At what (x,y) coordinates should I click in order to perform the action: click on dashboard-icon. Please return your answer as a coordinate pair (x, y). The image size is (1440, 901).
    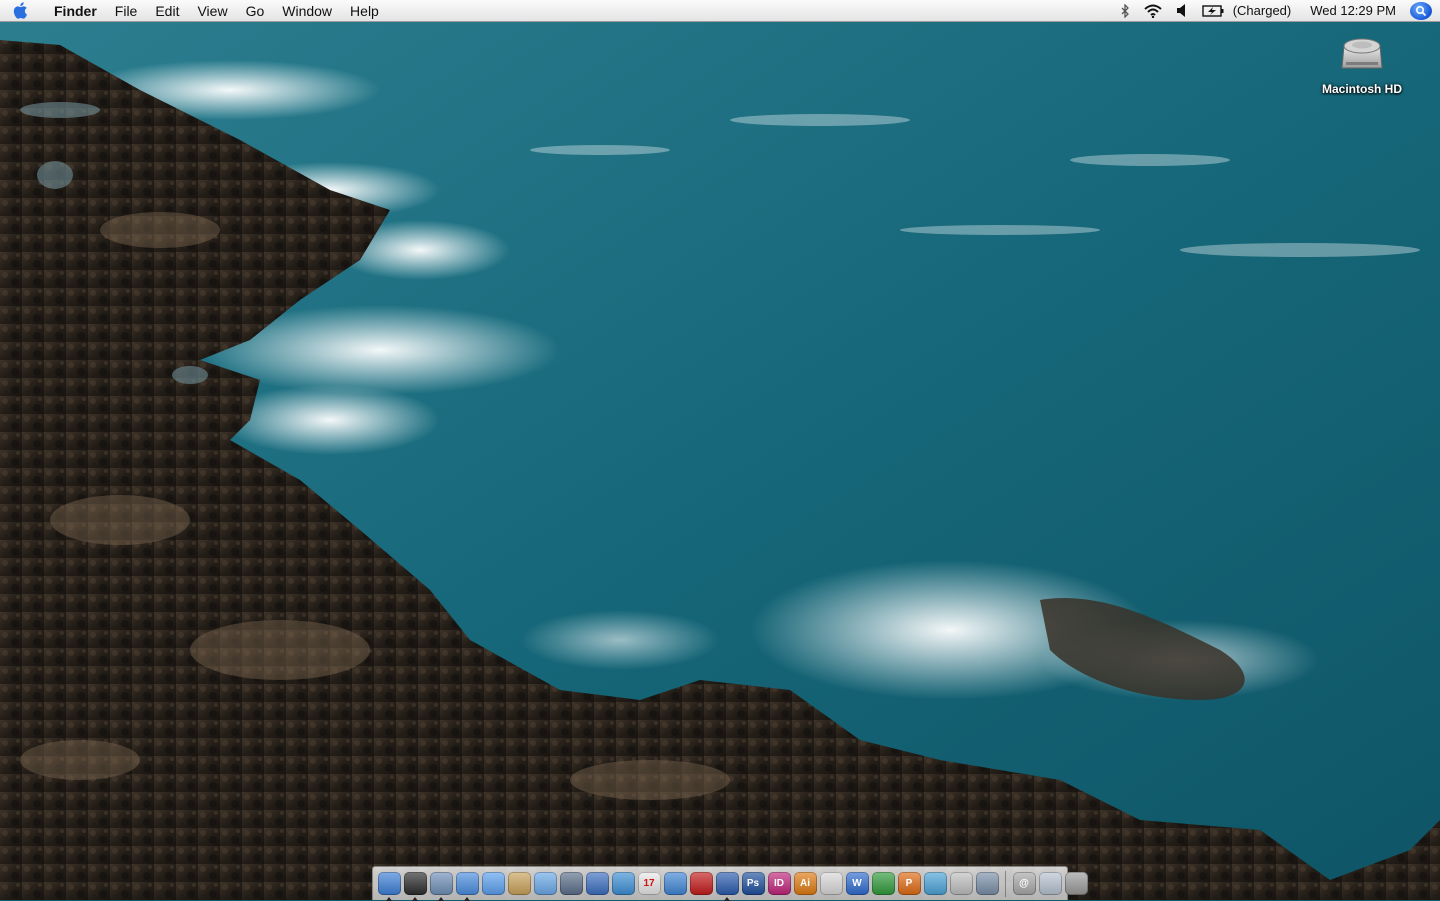
    Looking at the image, I should click on (415, 886).